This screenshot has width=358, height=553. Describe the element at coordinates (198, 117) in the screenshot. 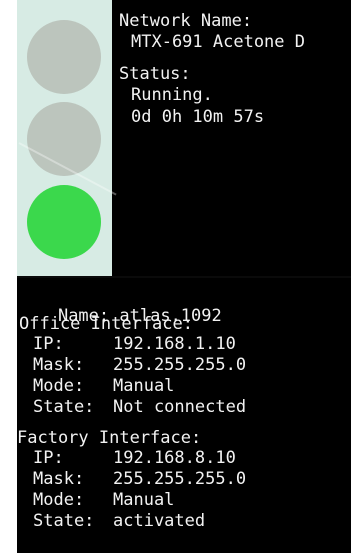

I see `uptime-value: 0d 0h 10m 57s` at that location.